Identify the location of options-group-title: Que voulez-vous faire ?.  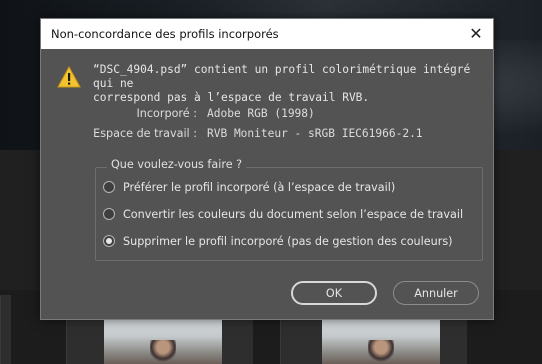
(177, 164).